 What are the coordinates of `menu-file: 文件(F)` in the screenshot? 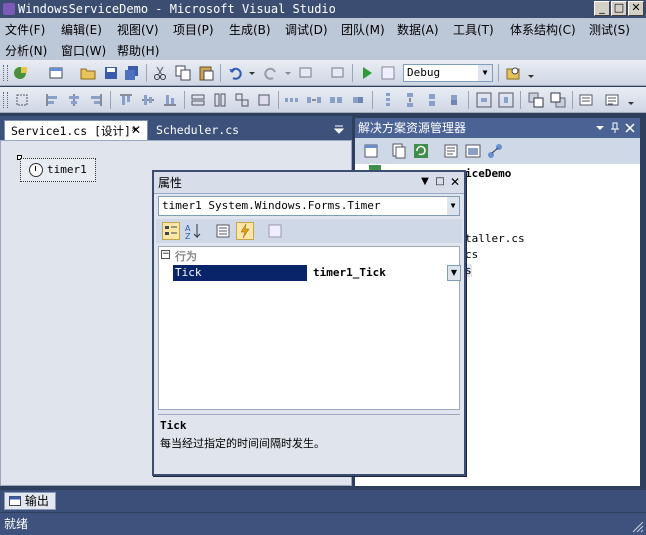 It's located at (25, 29).